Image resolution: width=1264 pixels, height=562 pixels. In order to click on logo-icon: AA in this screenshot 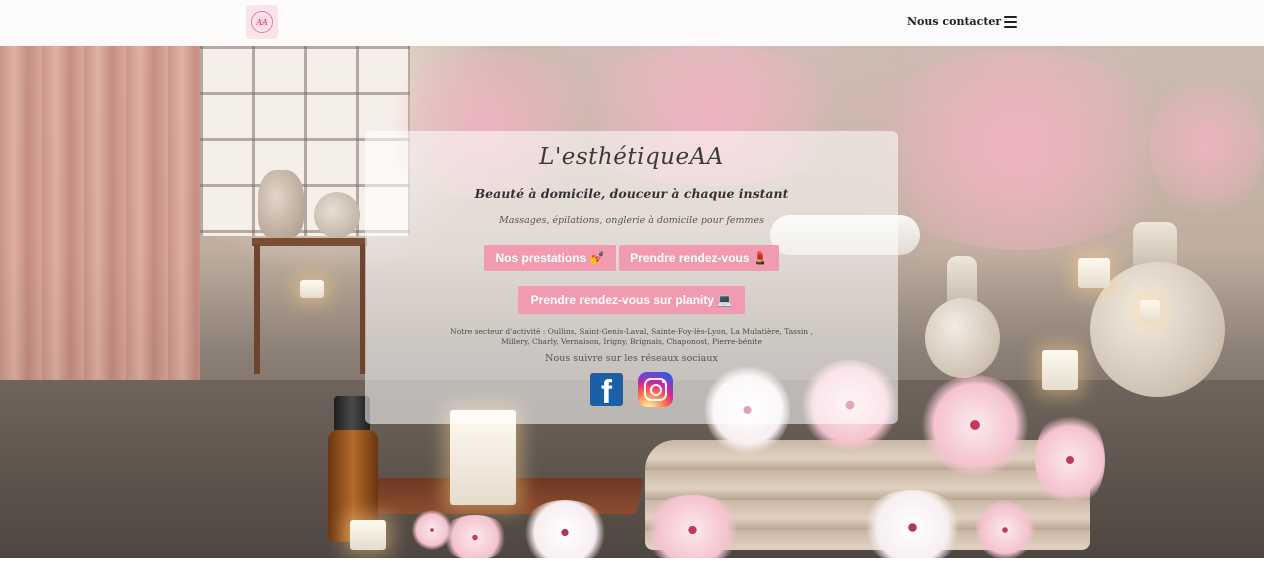, I will do `click(262, 22)`.